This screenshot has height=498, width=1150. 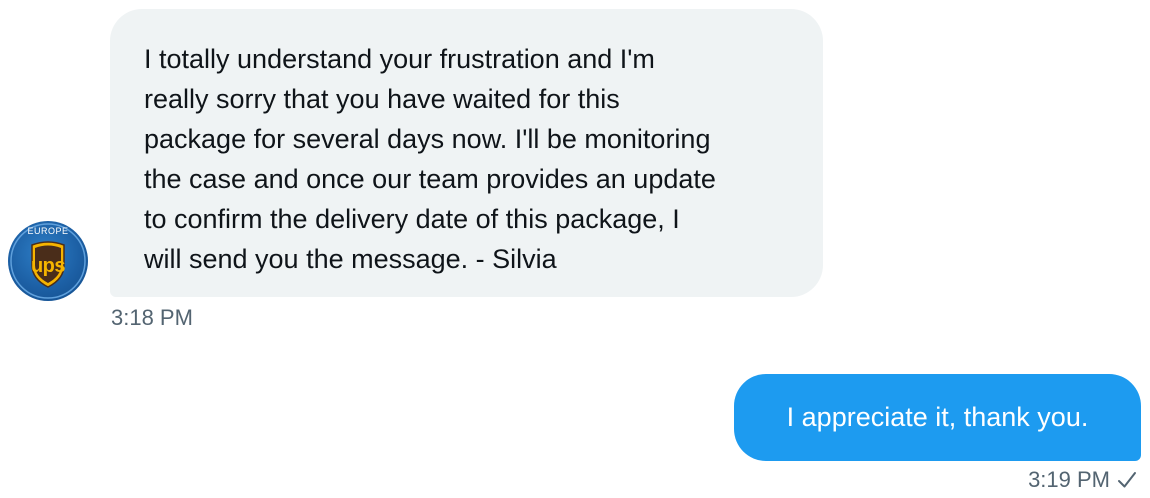 What do you see at coordinates (48, 266) in the screenshot?
I see `avatar-logo-label: ups` at bounding box center [48, 266].